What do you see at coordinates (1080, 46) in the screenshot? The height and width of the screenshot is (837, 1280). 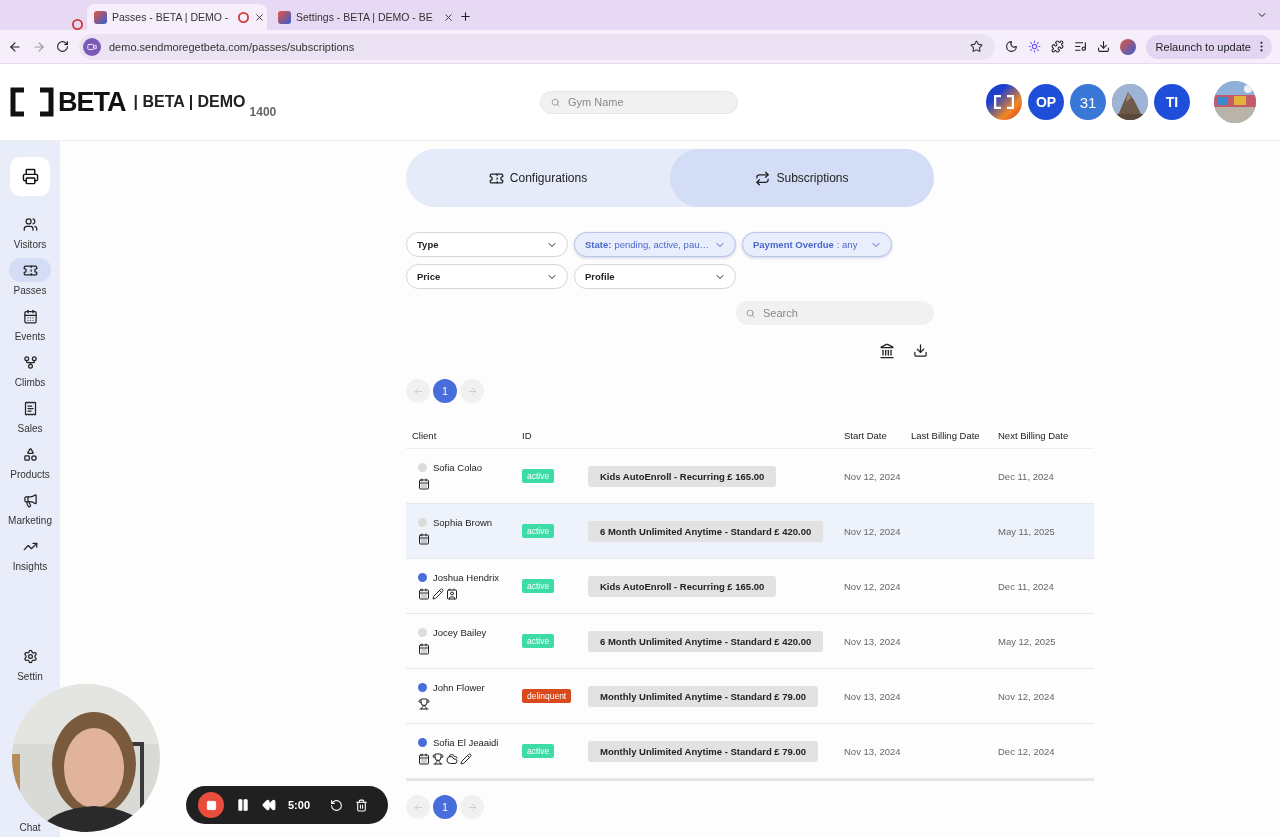 I see `playlist-icon` at bounding box center [1080, 46].